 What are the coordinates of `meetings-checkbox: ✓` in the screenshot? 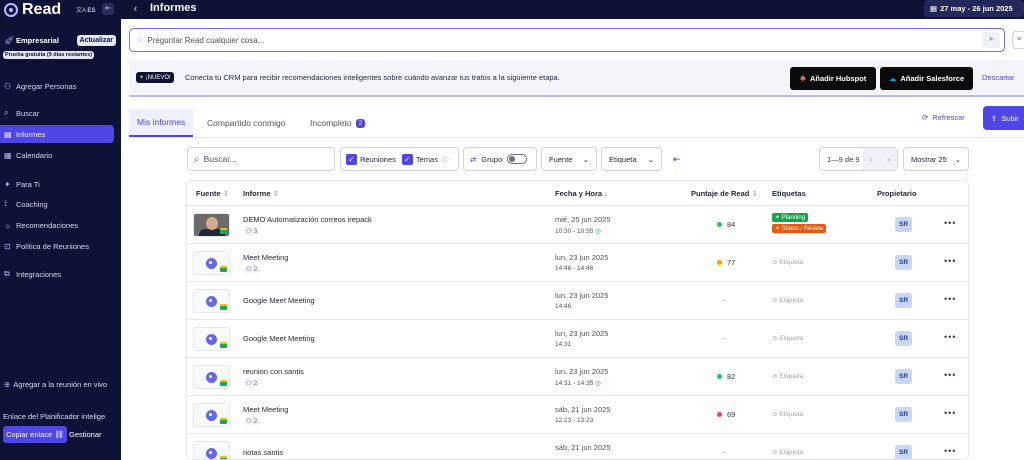 It's located at (351, 159).